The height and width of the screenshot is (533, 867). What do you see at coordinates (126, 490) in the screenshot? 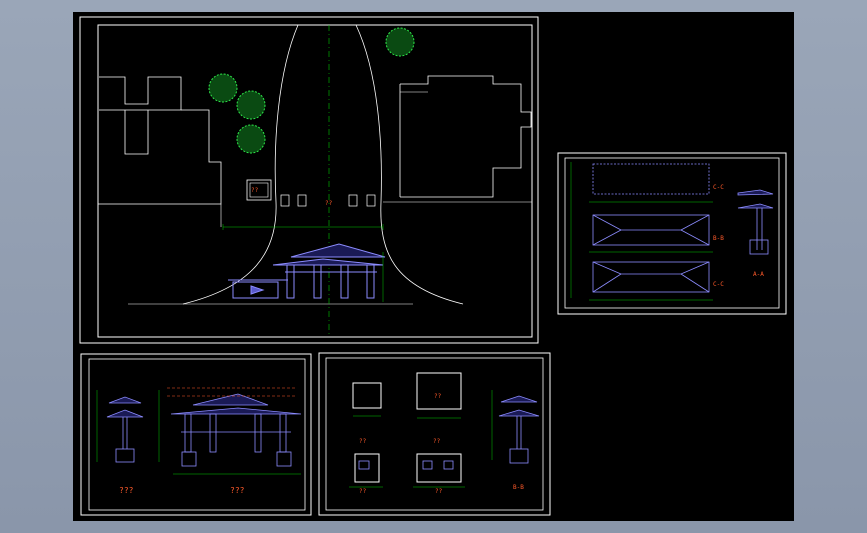
I see `elevation-label-1: ???` at bounding box center [126, 490].